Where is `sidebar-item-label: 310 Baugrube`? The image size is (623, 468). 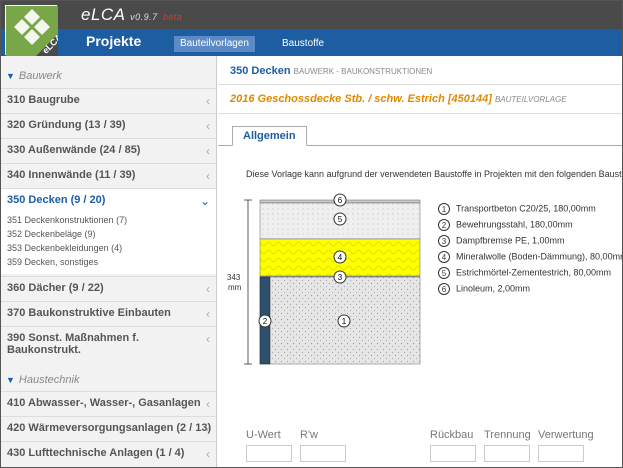
sidebar-item-label: 310 Baugrube is located at coordinates (43, 100).